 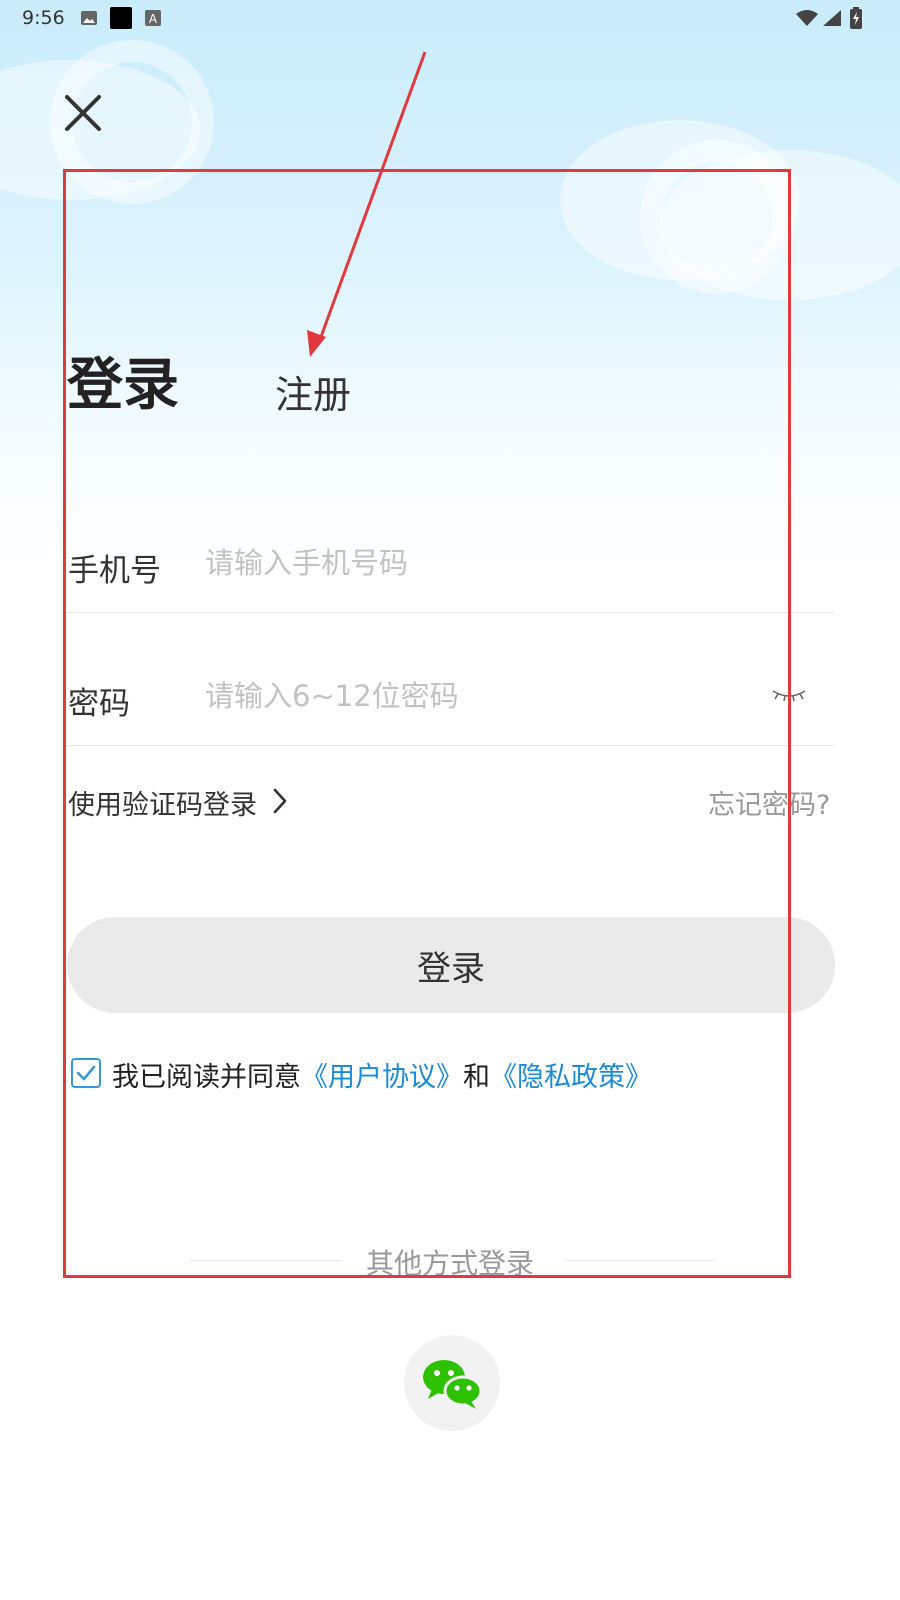 I want to click on phone-input, so click(x=475, y=563).